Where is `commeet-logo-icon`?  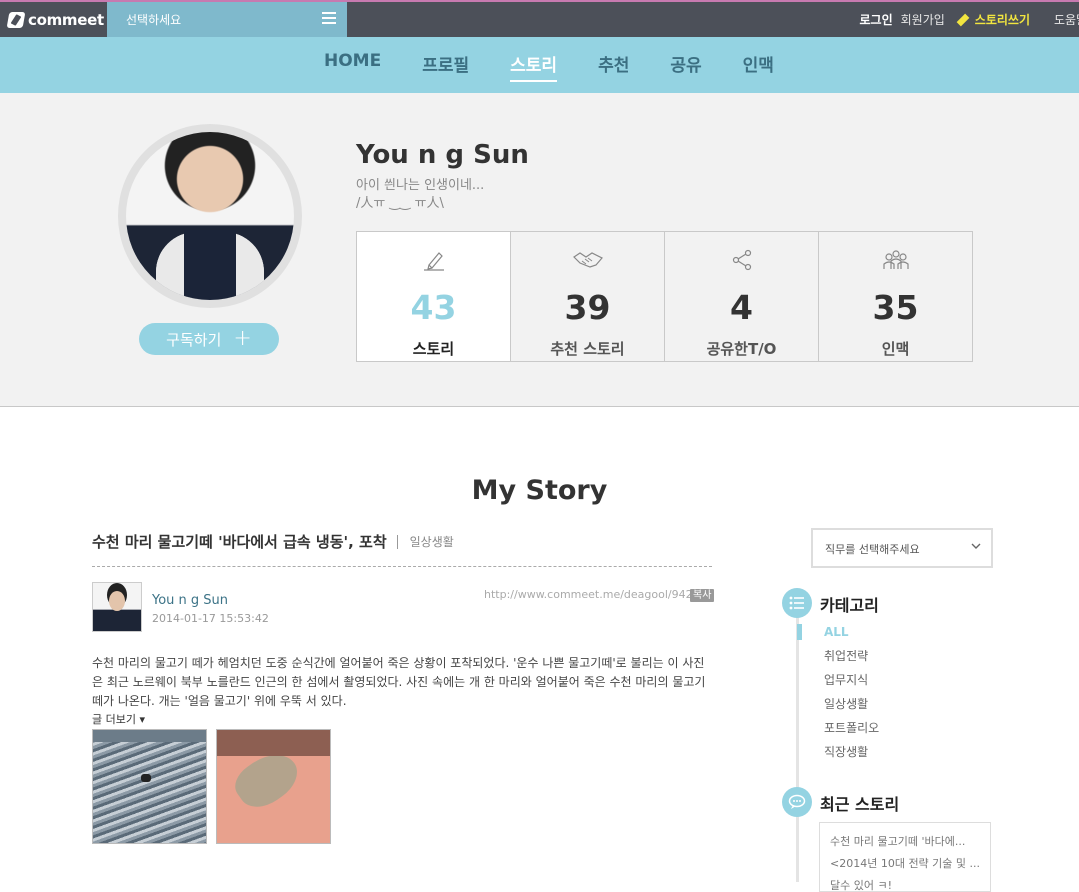
commeet-logo-icon is located at coordinates (16, 20).